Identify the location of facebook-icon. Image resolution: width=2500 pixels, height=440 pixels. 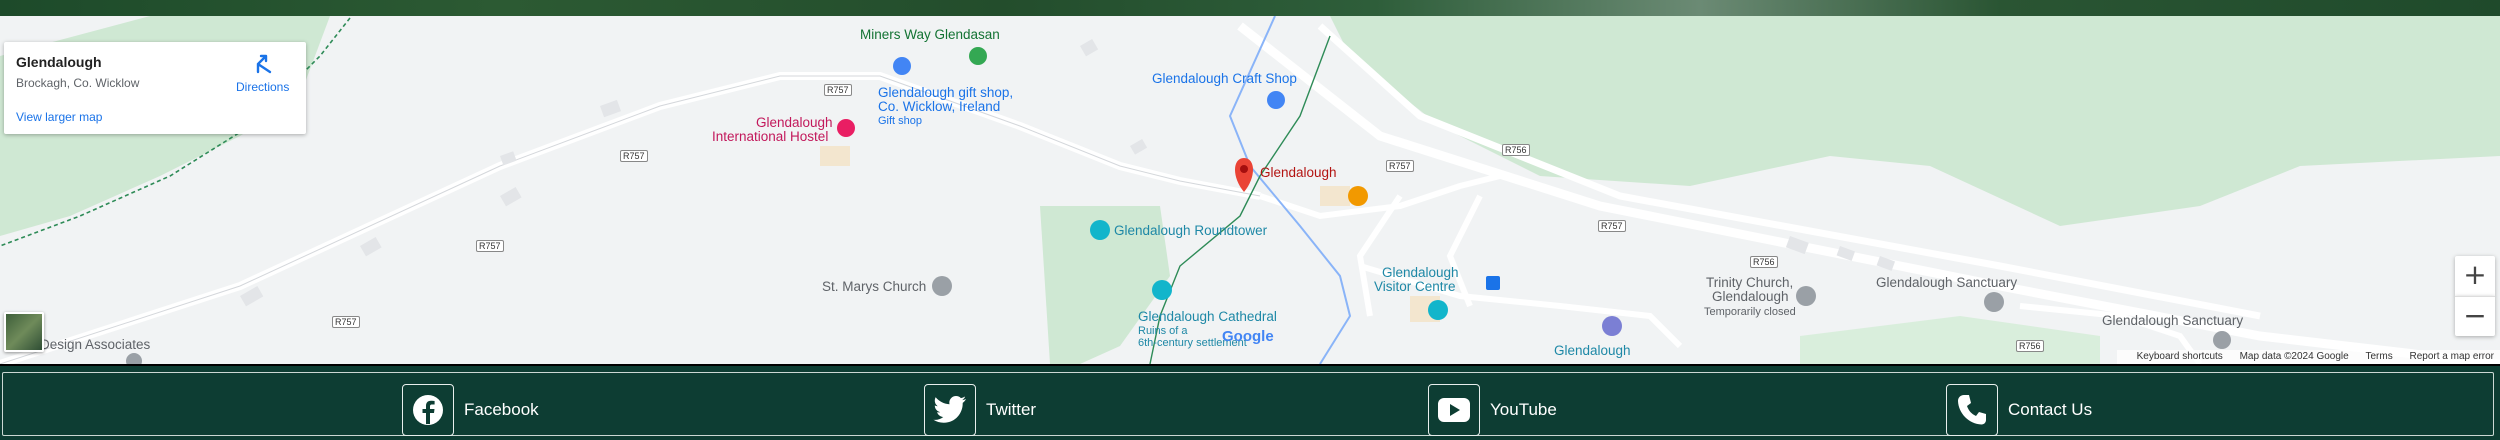
(428, 410).